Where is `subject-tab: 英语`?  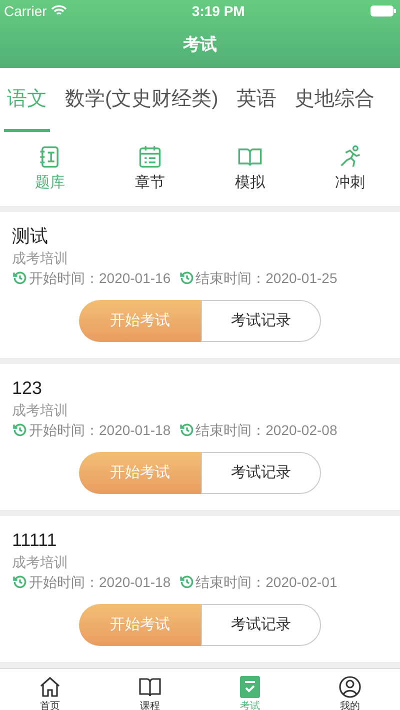 subject-tab: 英语 is located at coordinates (256, 100).